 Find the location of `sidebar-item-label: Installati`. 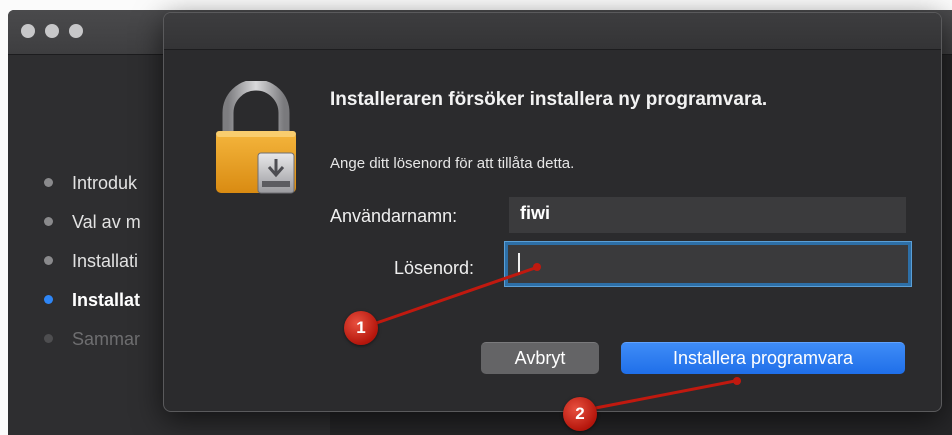

sidebar-item-label: Installati is located at coordinates (105, 261).